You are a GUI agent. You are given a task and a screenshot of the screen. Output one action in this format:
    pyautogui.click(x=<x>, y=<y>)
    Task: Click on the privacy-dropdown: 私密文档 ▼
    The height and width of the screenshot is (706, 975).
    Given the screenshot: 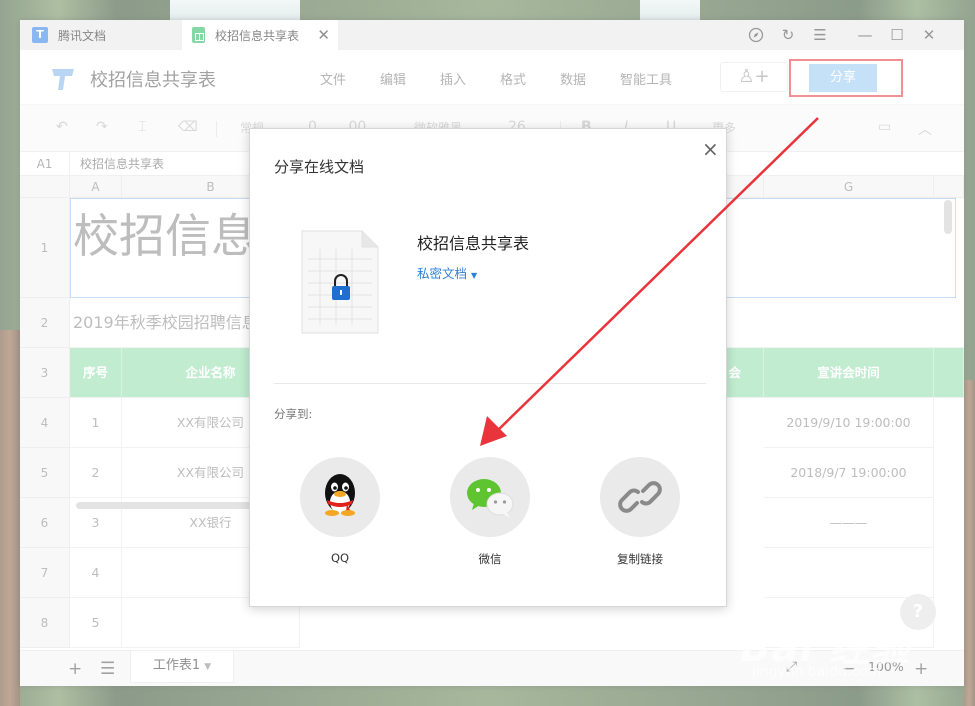 What is the action you would take?
    pyautogui.click(x=447, y=272)
    